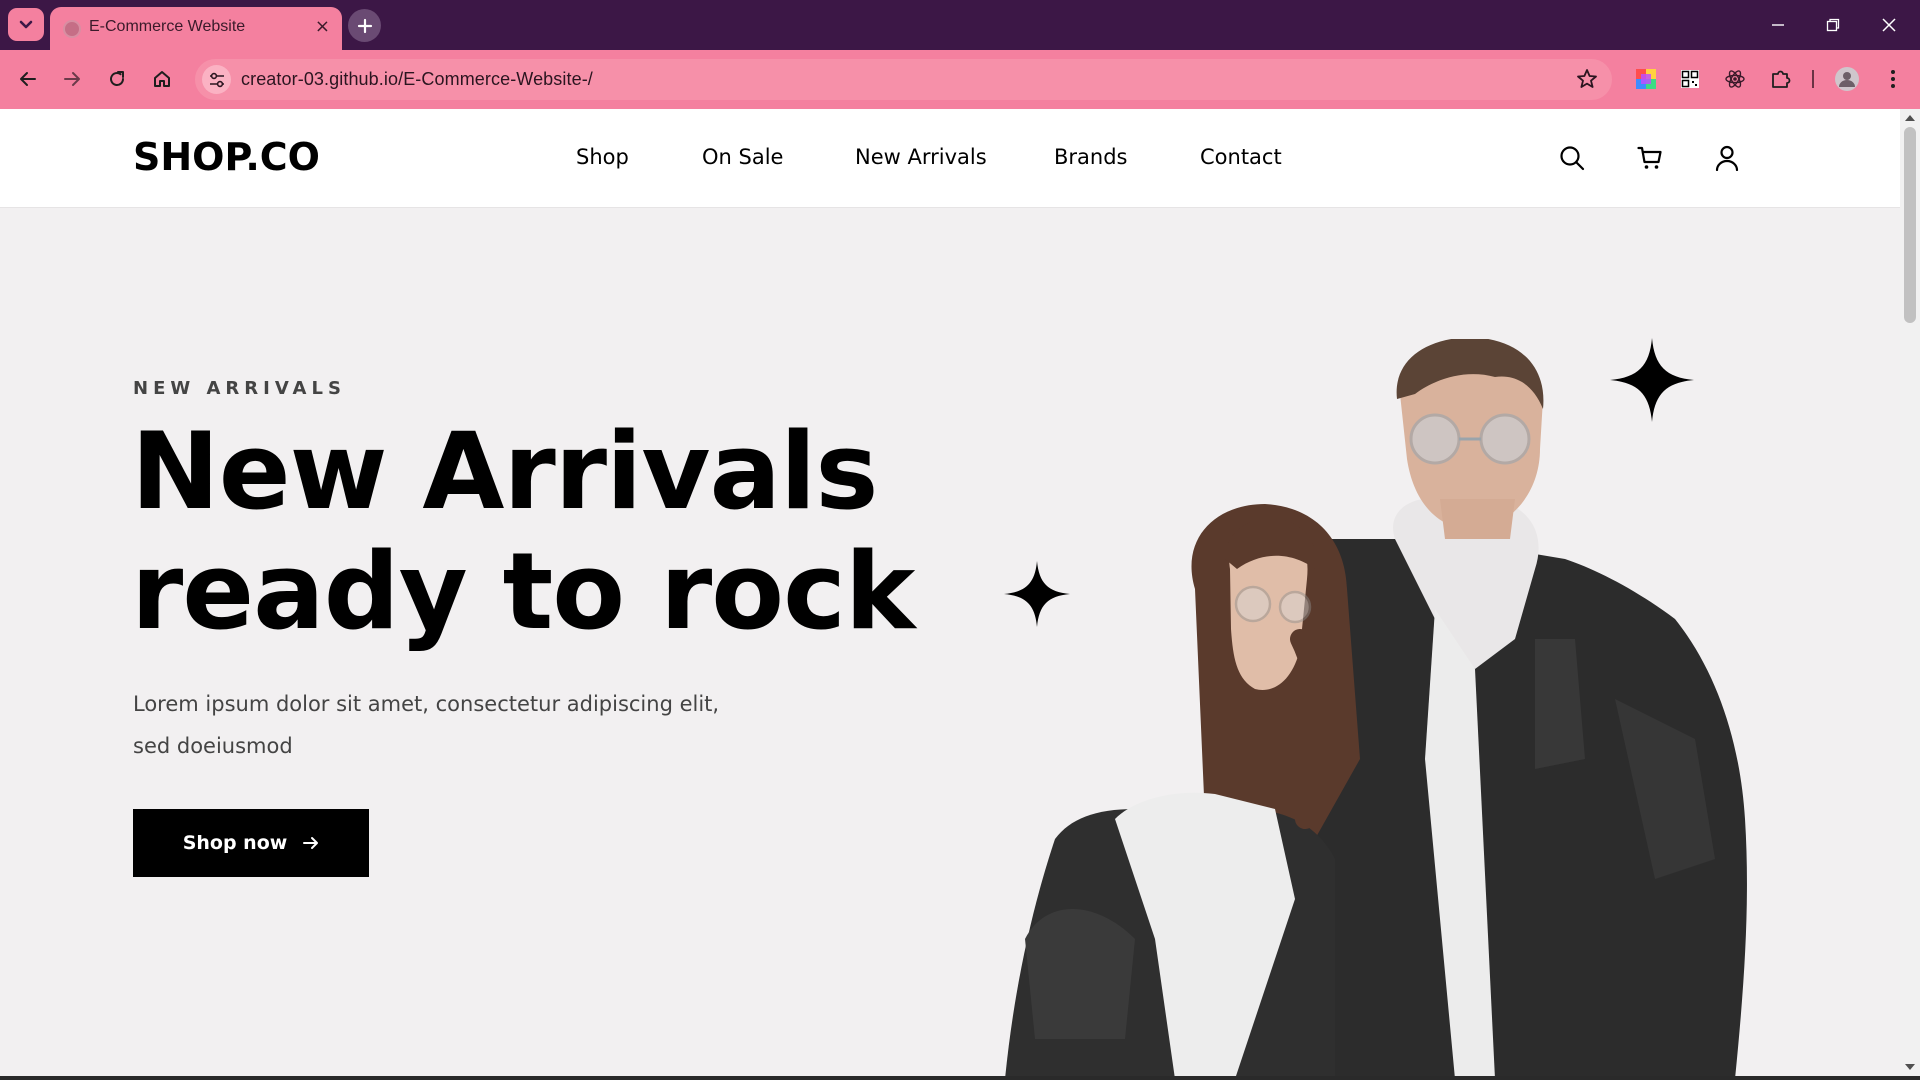  Describe the element at coordinates (1910, 1067) in the screenshot. I see `scroll-down-arrow` at that location.